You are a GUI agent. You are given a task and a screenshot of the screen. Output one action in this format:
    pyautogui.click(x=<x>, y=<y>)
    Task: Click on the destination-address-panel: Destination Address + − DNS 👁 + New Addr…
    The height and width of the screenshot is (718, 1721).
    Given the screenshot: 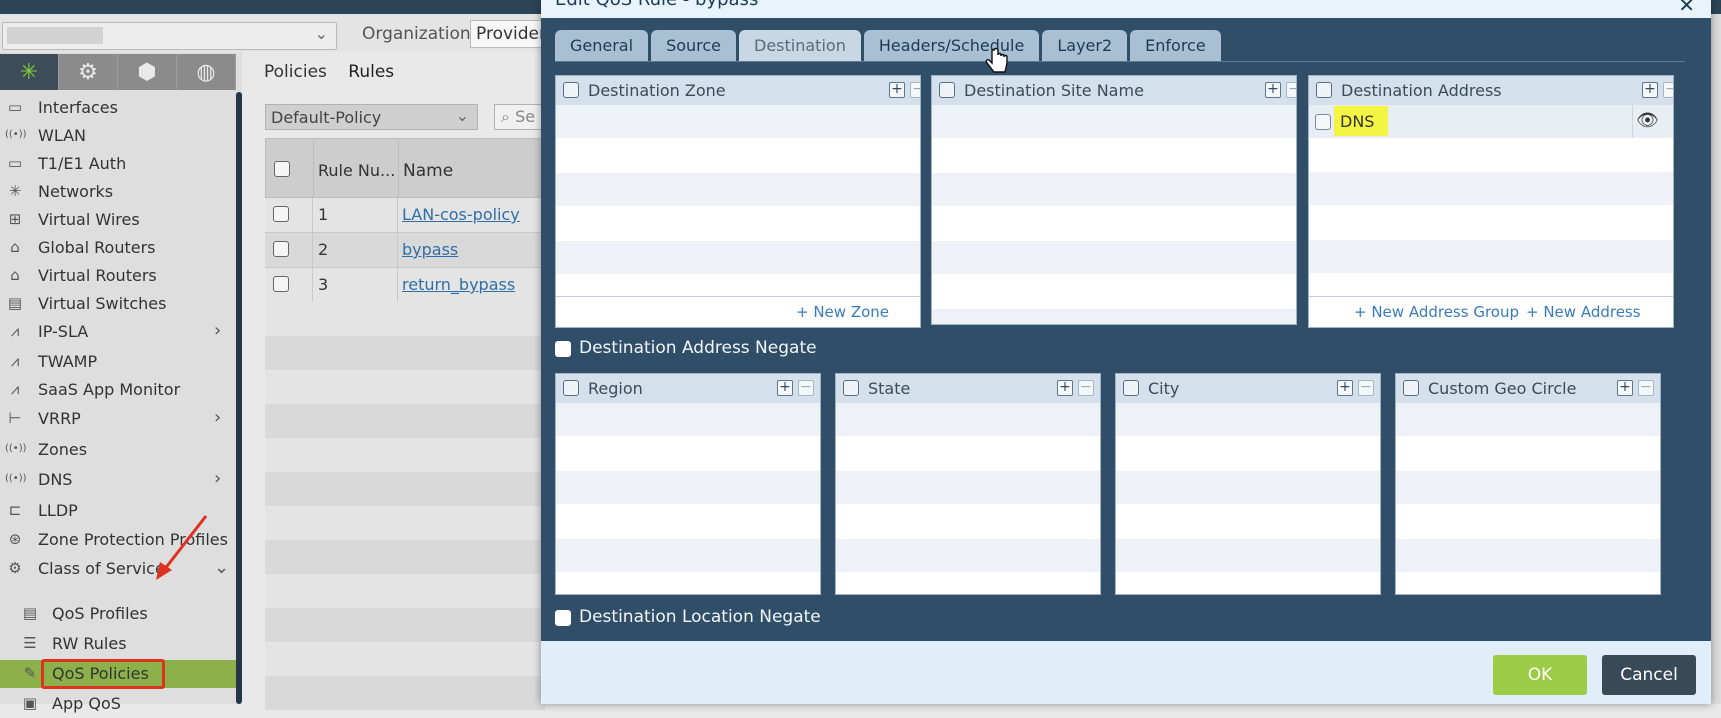 What is the action you would take?
    pyautogui.click(x=1491, y=201)
    